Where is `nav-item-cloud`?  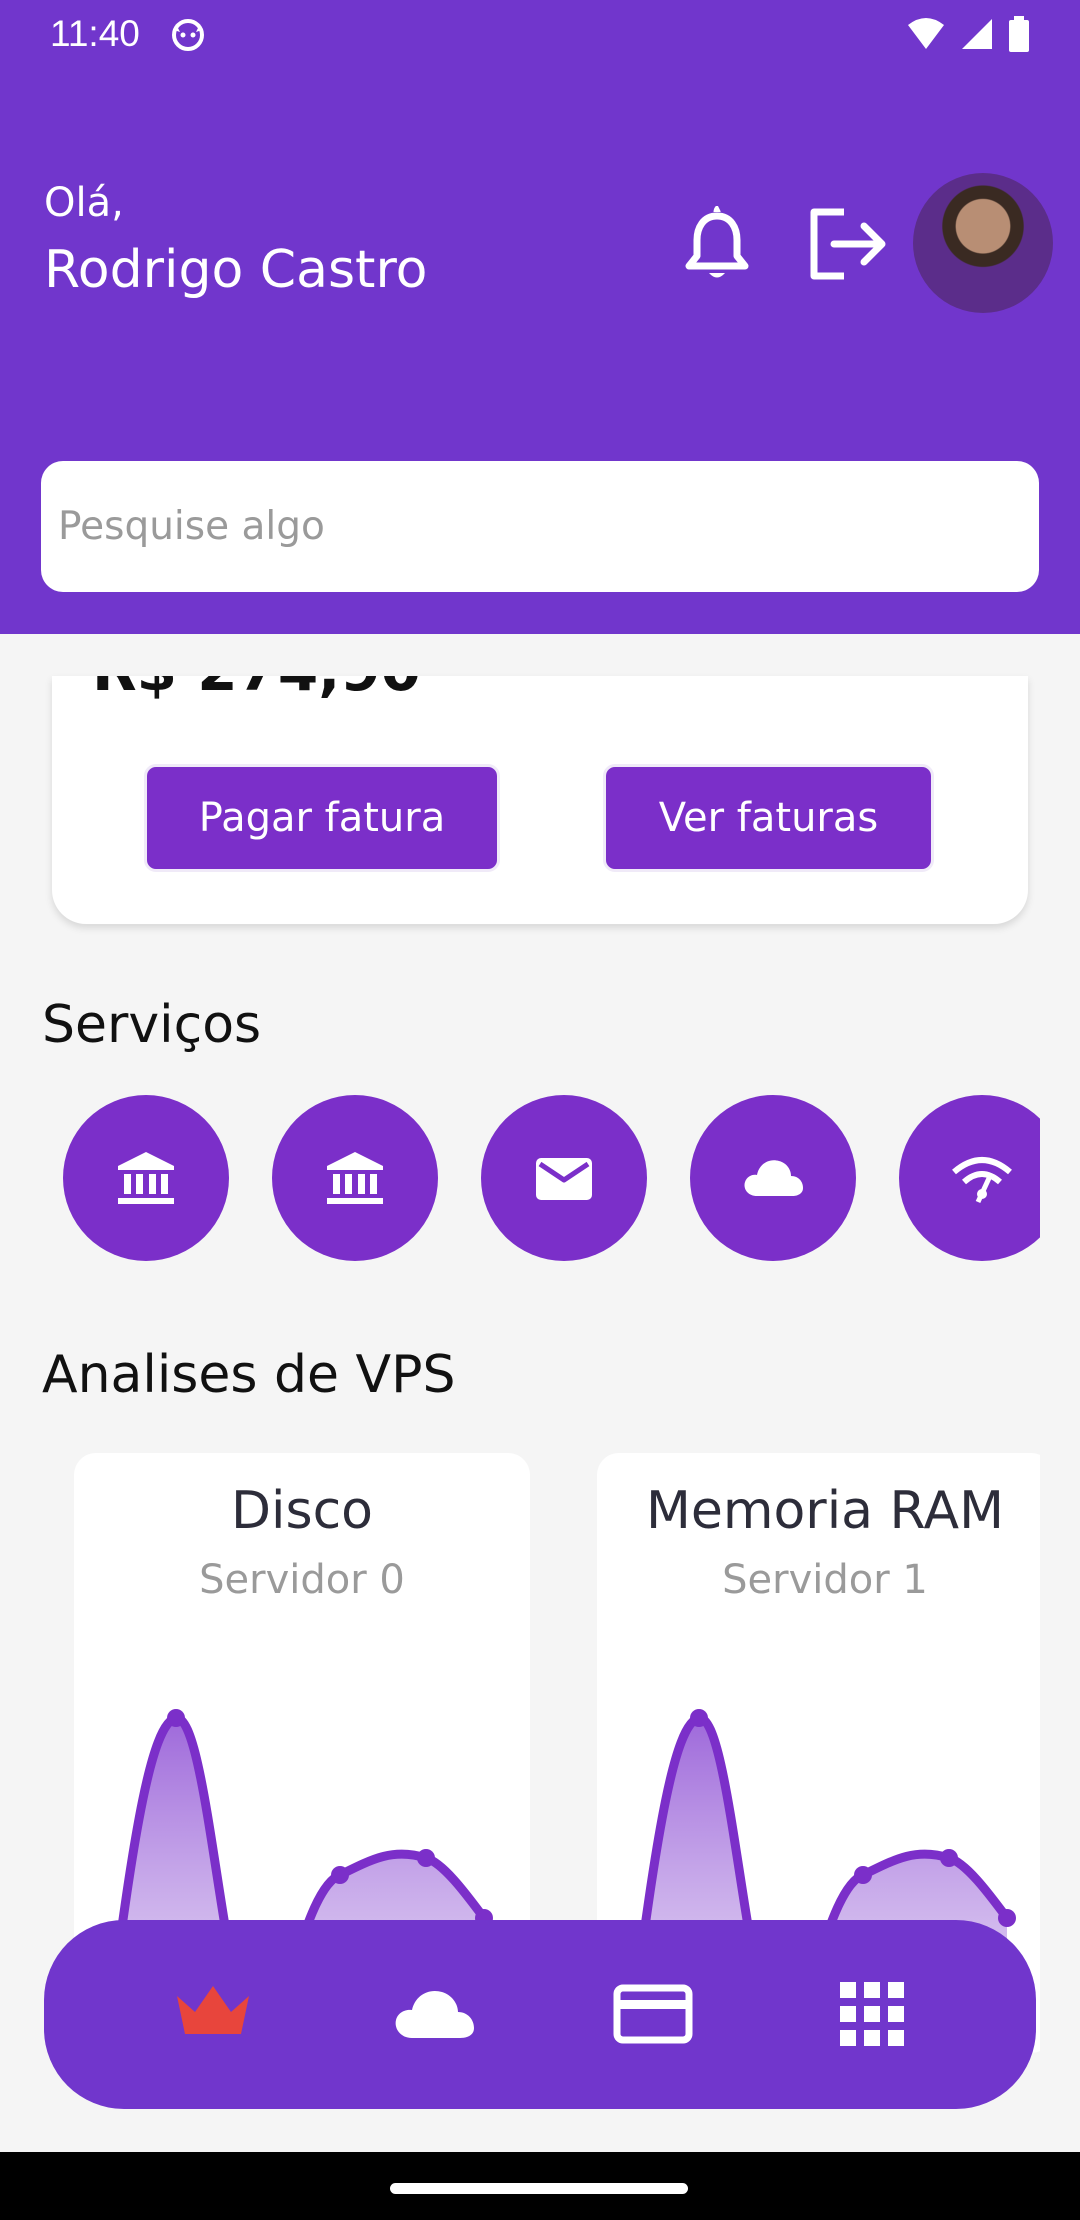
nav-item-cloud is located at coordinates (434, 2014).